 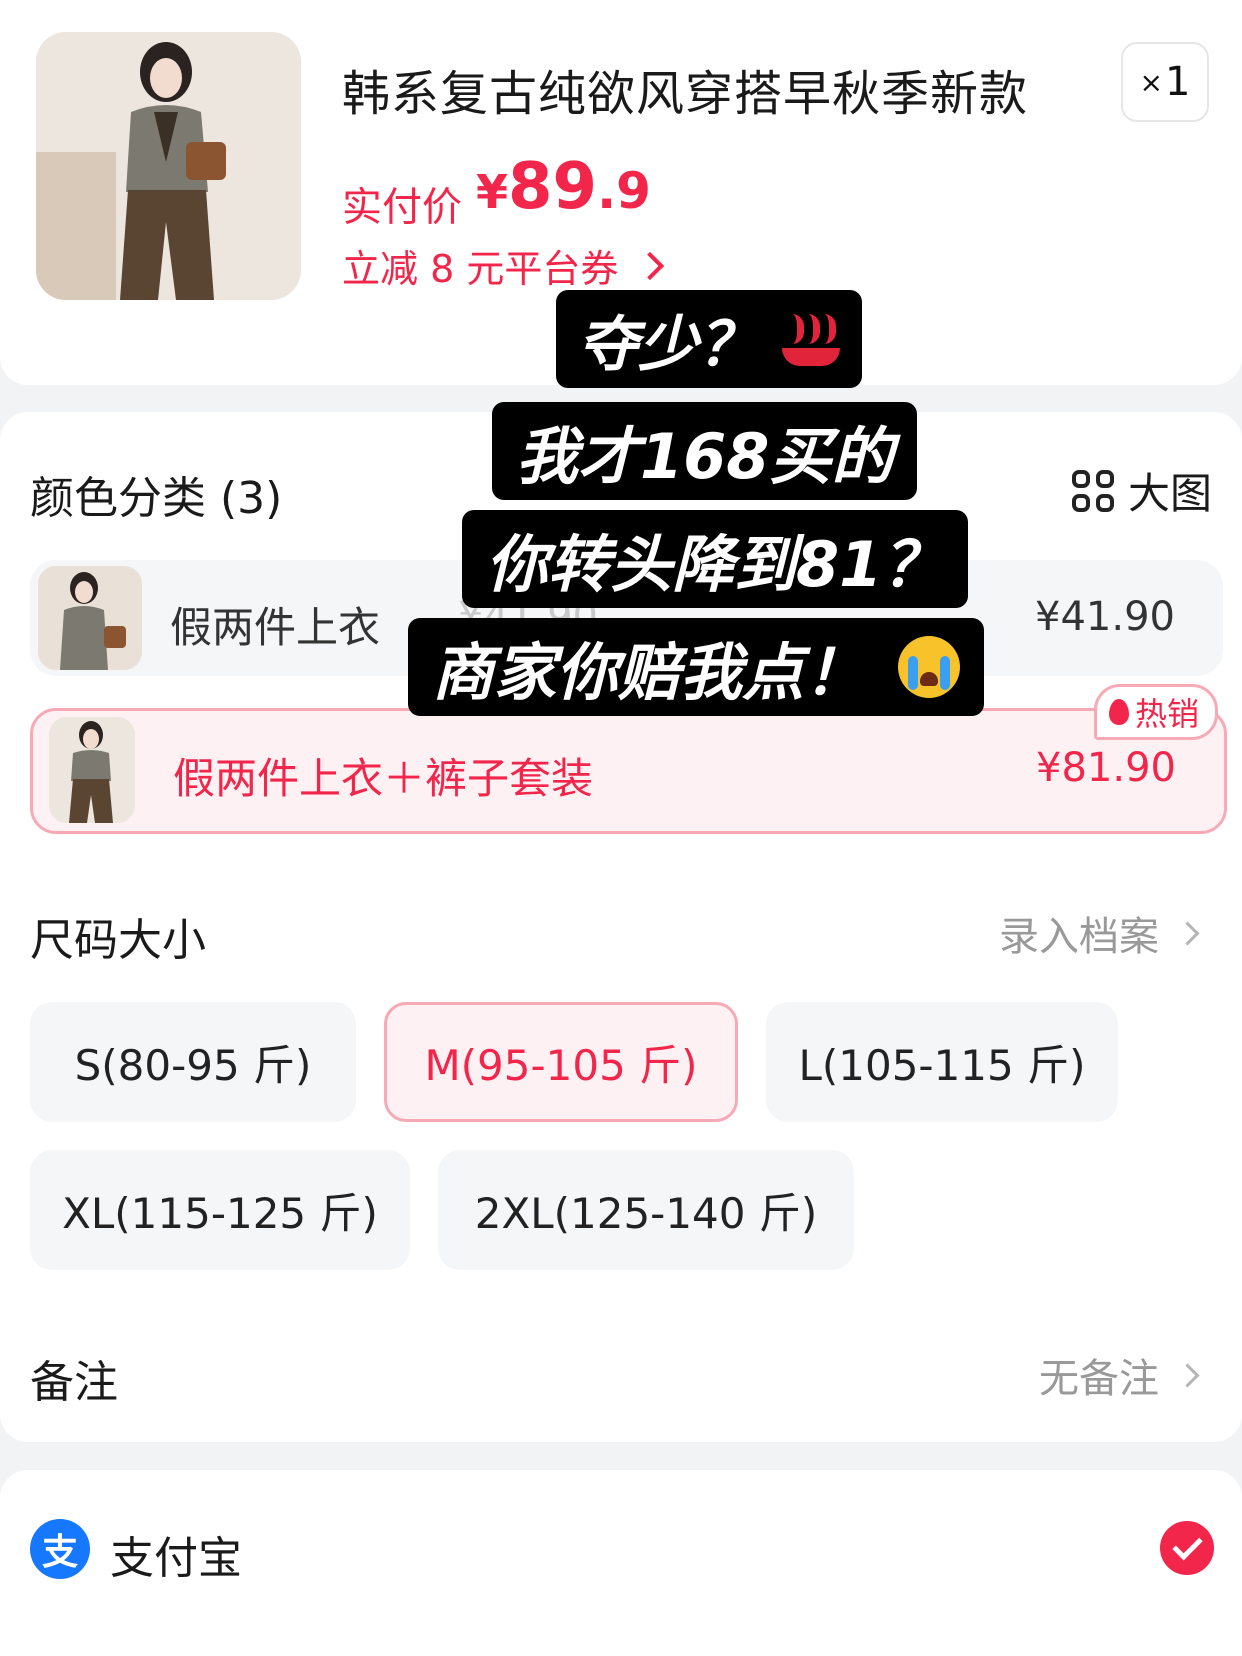 What do you see at coordinates (275, 627) in the screenshot?
I see `option-name: 假两件上衣` at bounding box center [275, 627].